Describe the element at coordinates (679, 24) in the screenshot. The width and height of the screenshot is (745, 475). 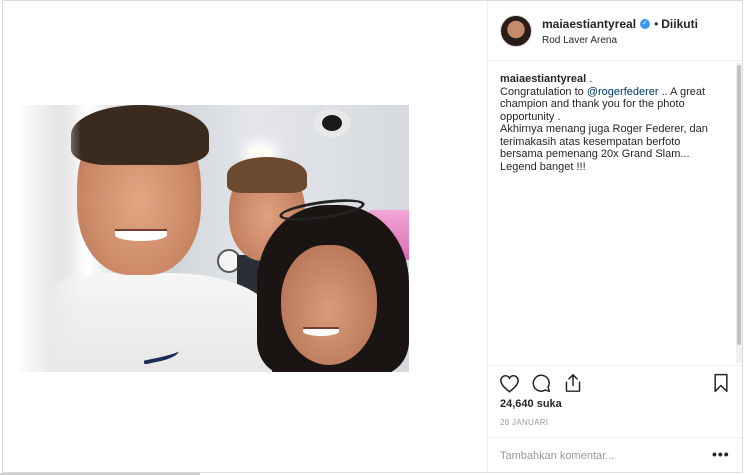
I see `follow-button: Diikuti` at that location.